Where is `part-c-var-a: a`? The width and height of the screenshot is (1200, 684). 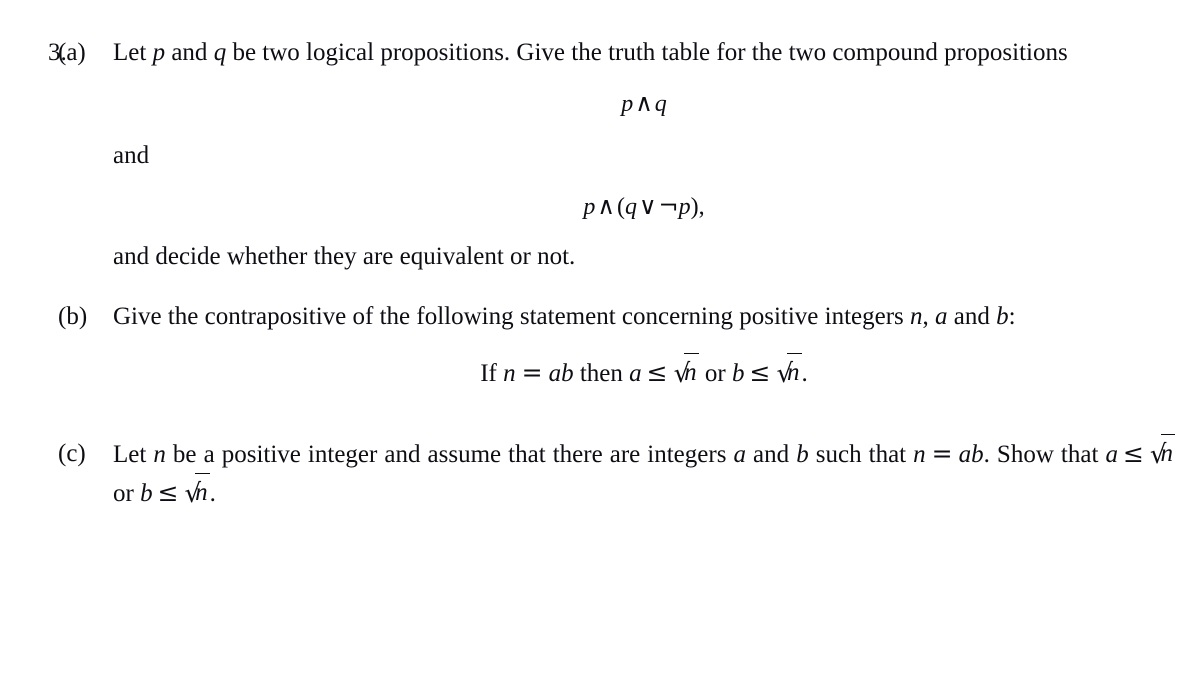
part-c-var-a: a is located at coordinates (739, 454).